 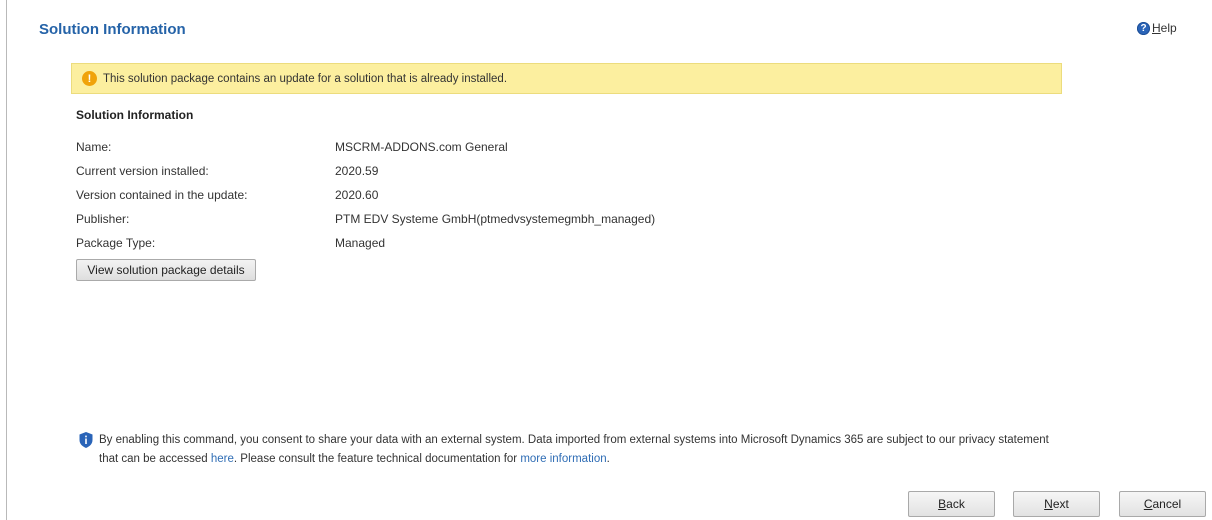 What do you see at coordinates (112, 29) in the screenshot?
I see `page-title: Solution Information` at bounding box center [112, 29].